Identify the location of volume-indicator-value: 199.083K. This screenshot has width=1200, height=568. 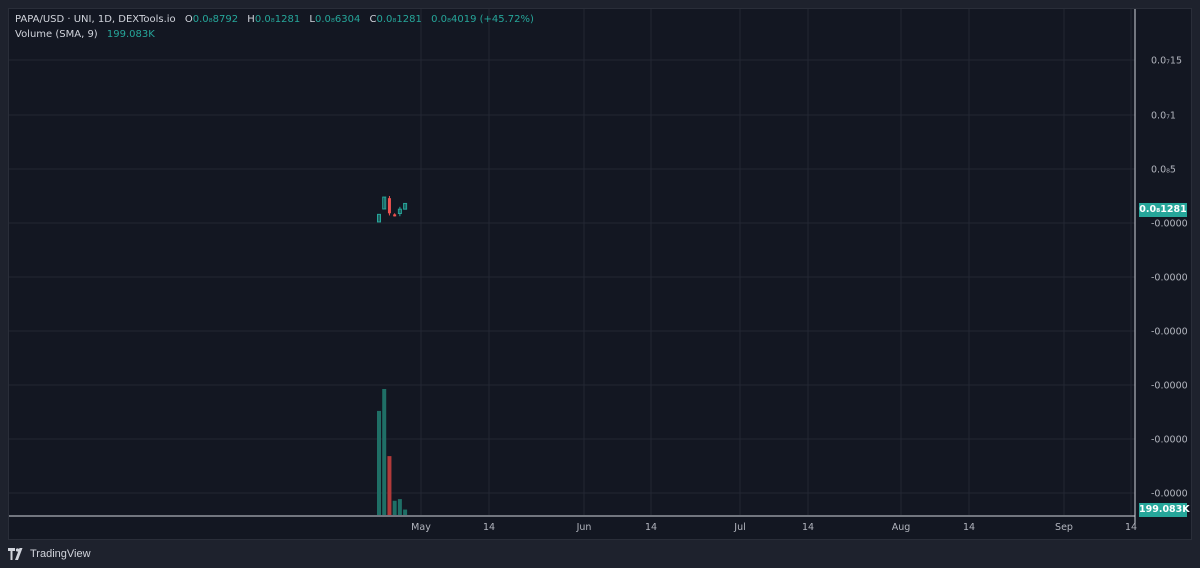
(130, 34).